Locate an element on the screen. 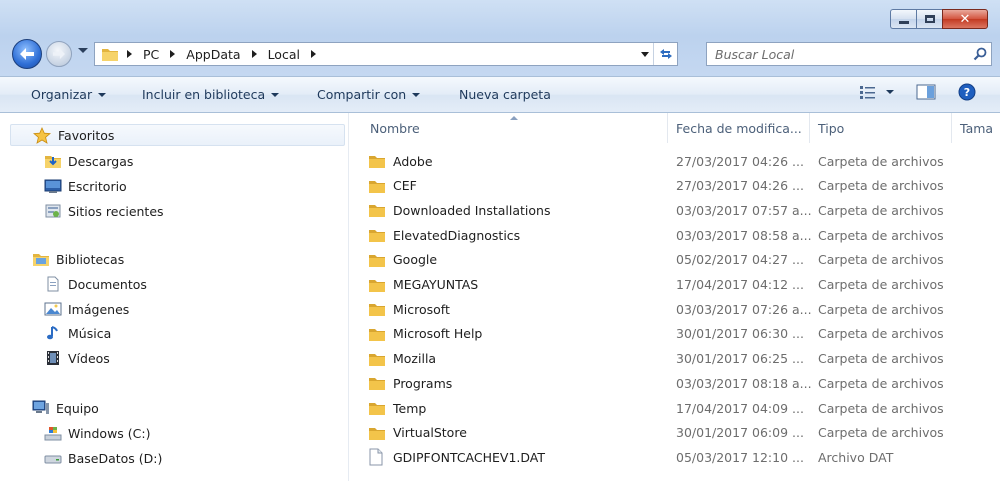 The image size is (1000, 481). file-name-cell: CEF is located at coordinates (392, 186).